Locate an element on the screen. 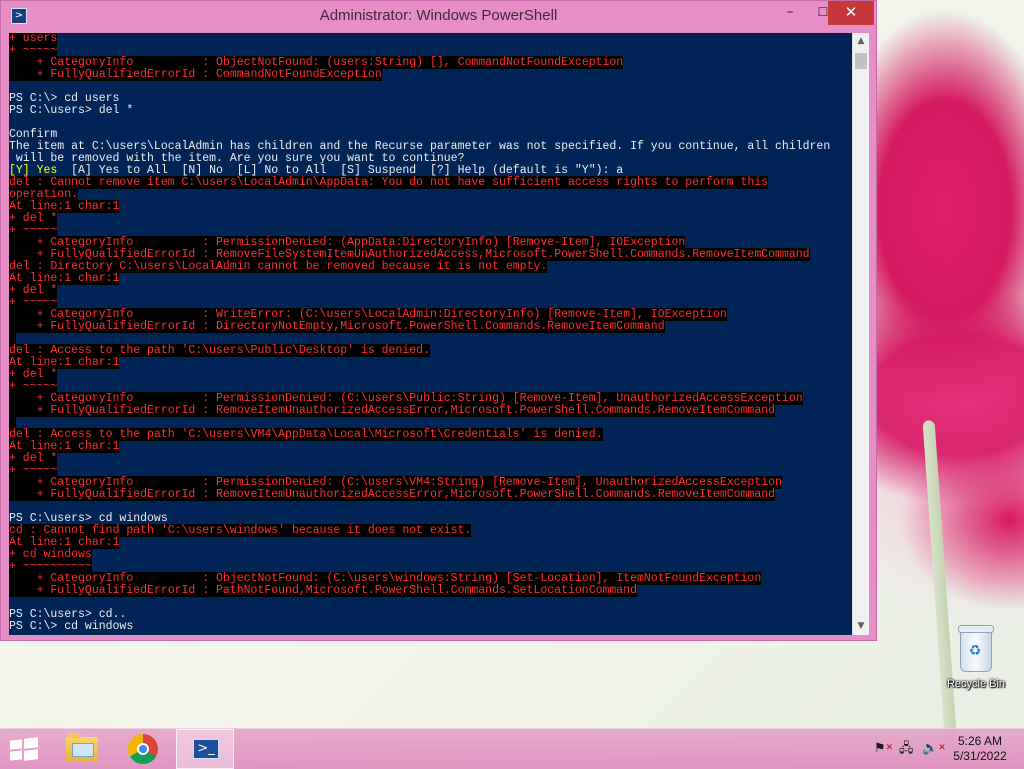 This screenshot has height=769, width=1024. console-line: PS C:\> cd windows is located at coordinates (430, 627).